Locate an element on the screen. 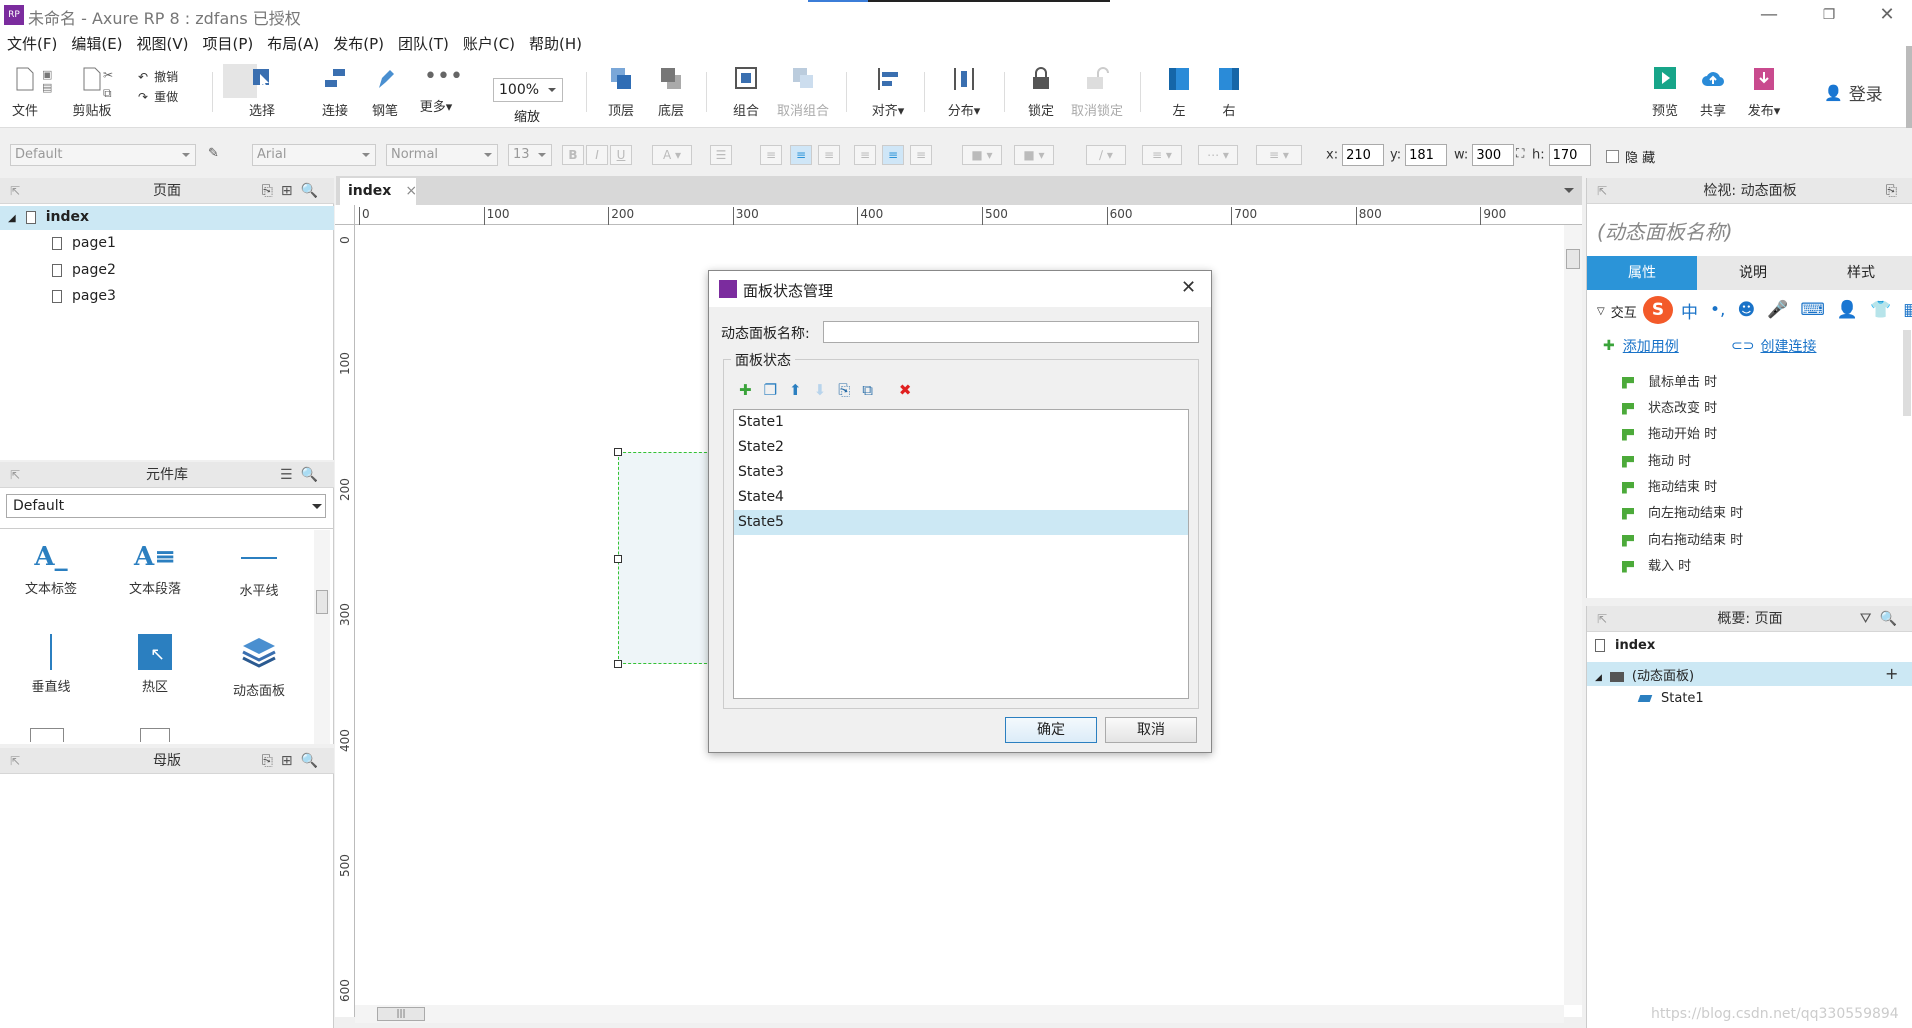 This screenshot has width=1912, height=1028. library-item-dynamic-panel: 动态面板 is located at coordinates (259, 666).